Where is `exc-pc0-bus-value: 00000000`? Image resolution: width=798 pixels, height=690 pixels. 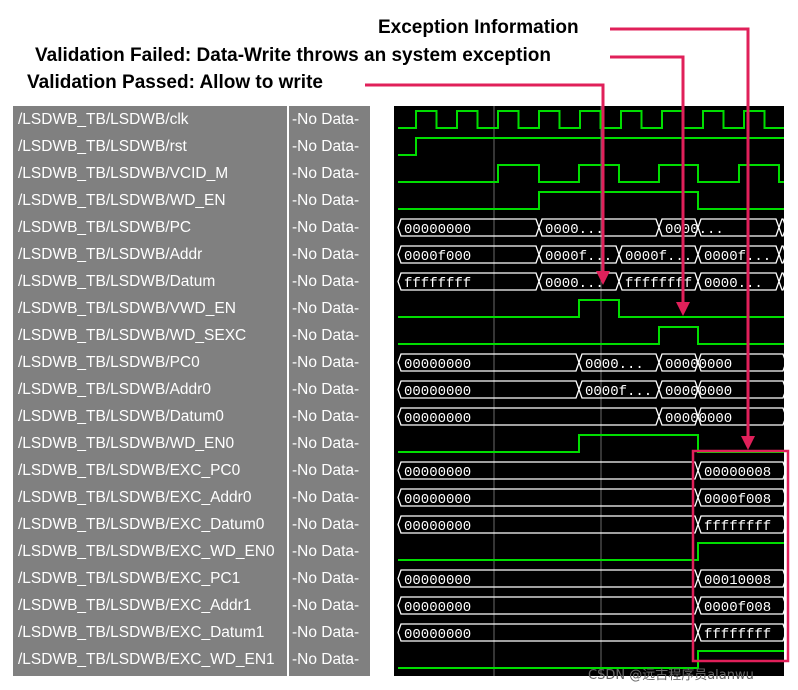 exc-pc0-bus-value: 00000000 is located at coordinates (437, 473).